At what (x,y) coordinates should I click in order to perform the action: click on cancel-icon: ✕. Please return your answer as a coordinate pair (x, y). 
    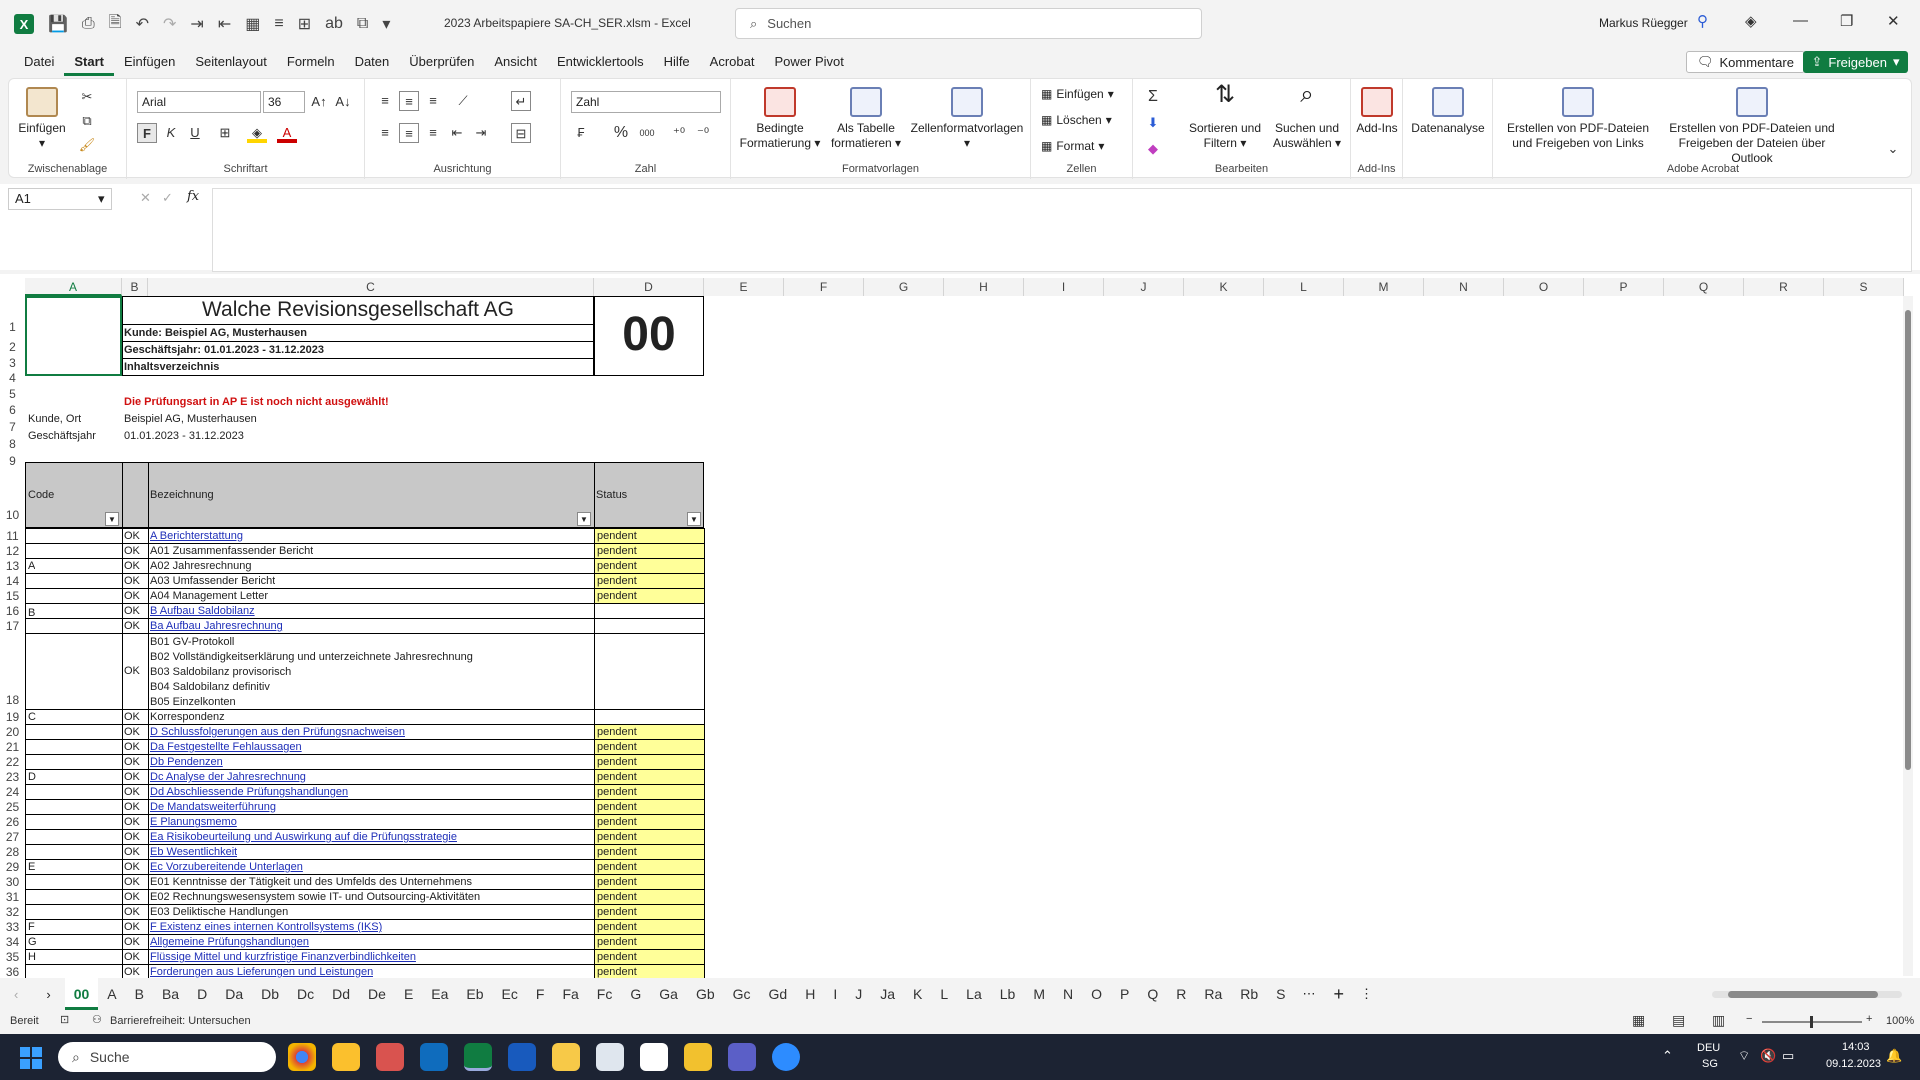
    Looking at the image, I should click on (145, 198).